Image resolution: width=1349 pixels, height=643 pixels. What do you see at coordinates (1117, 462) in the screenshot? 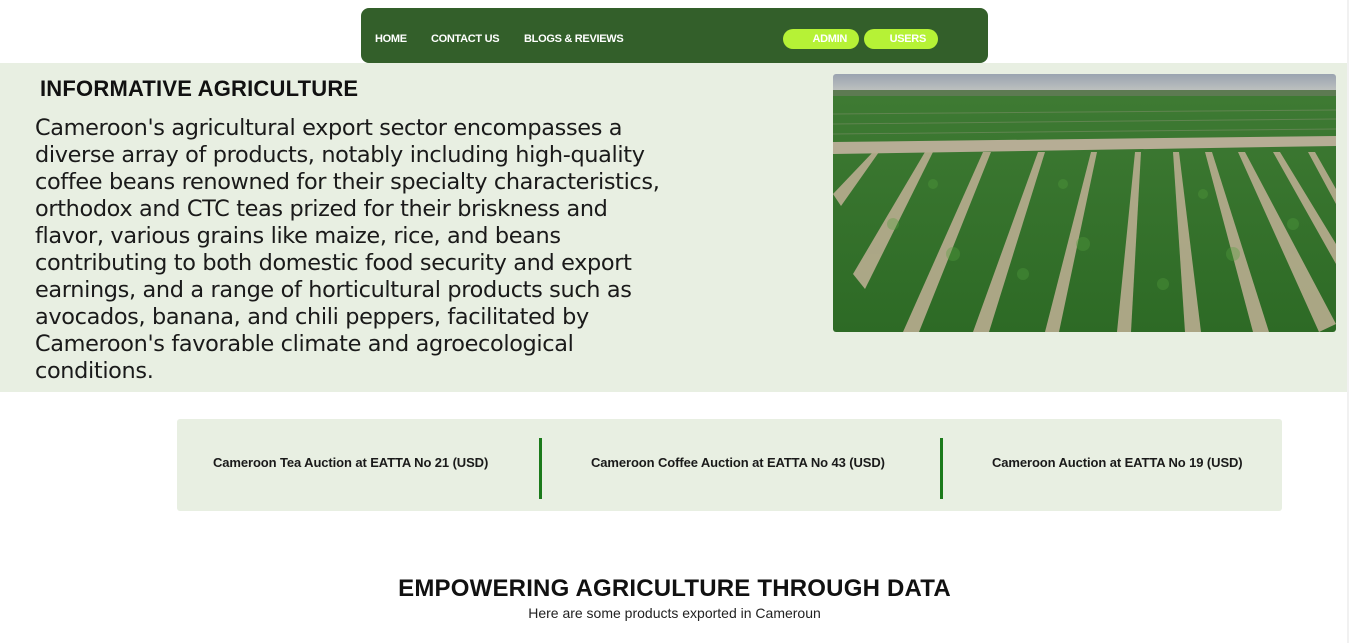
I see `general-auction-link: Cameroon Auction at EATTA No 19 (USD)` at bounding box center [1117, 462].